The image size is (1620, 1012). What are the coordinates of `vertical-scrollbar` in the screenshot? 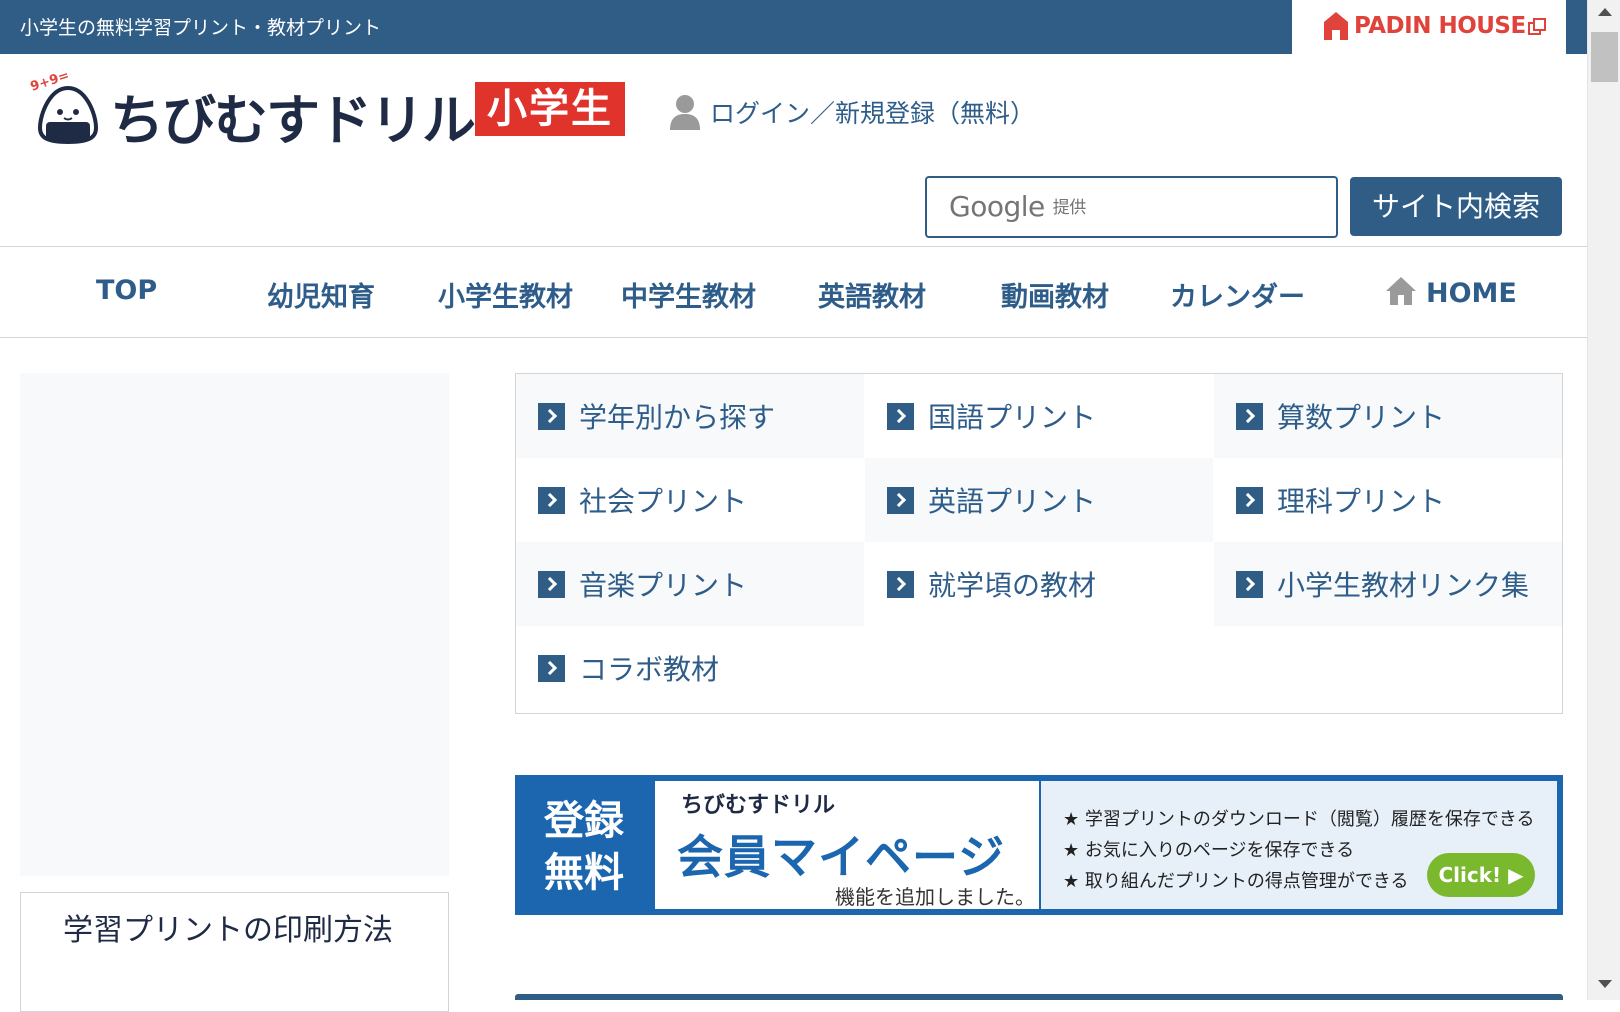 It's located at (1603, 500).